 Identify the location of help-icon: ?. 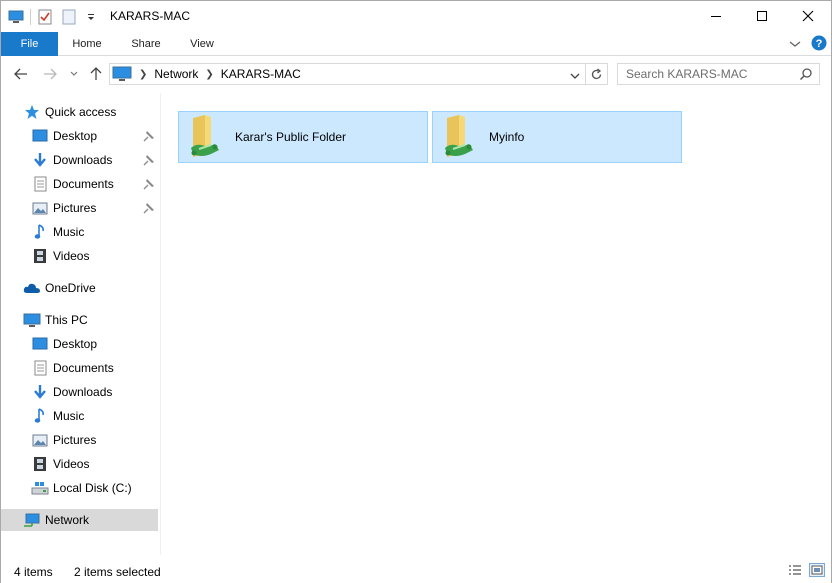
(819, 44).